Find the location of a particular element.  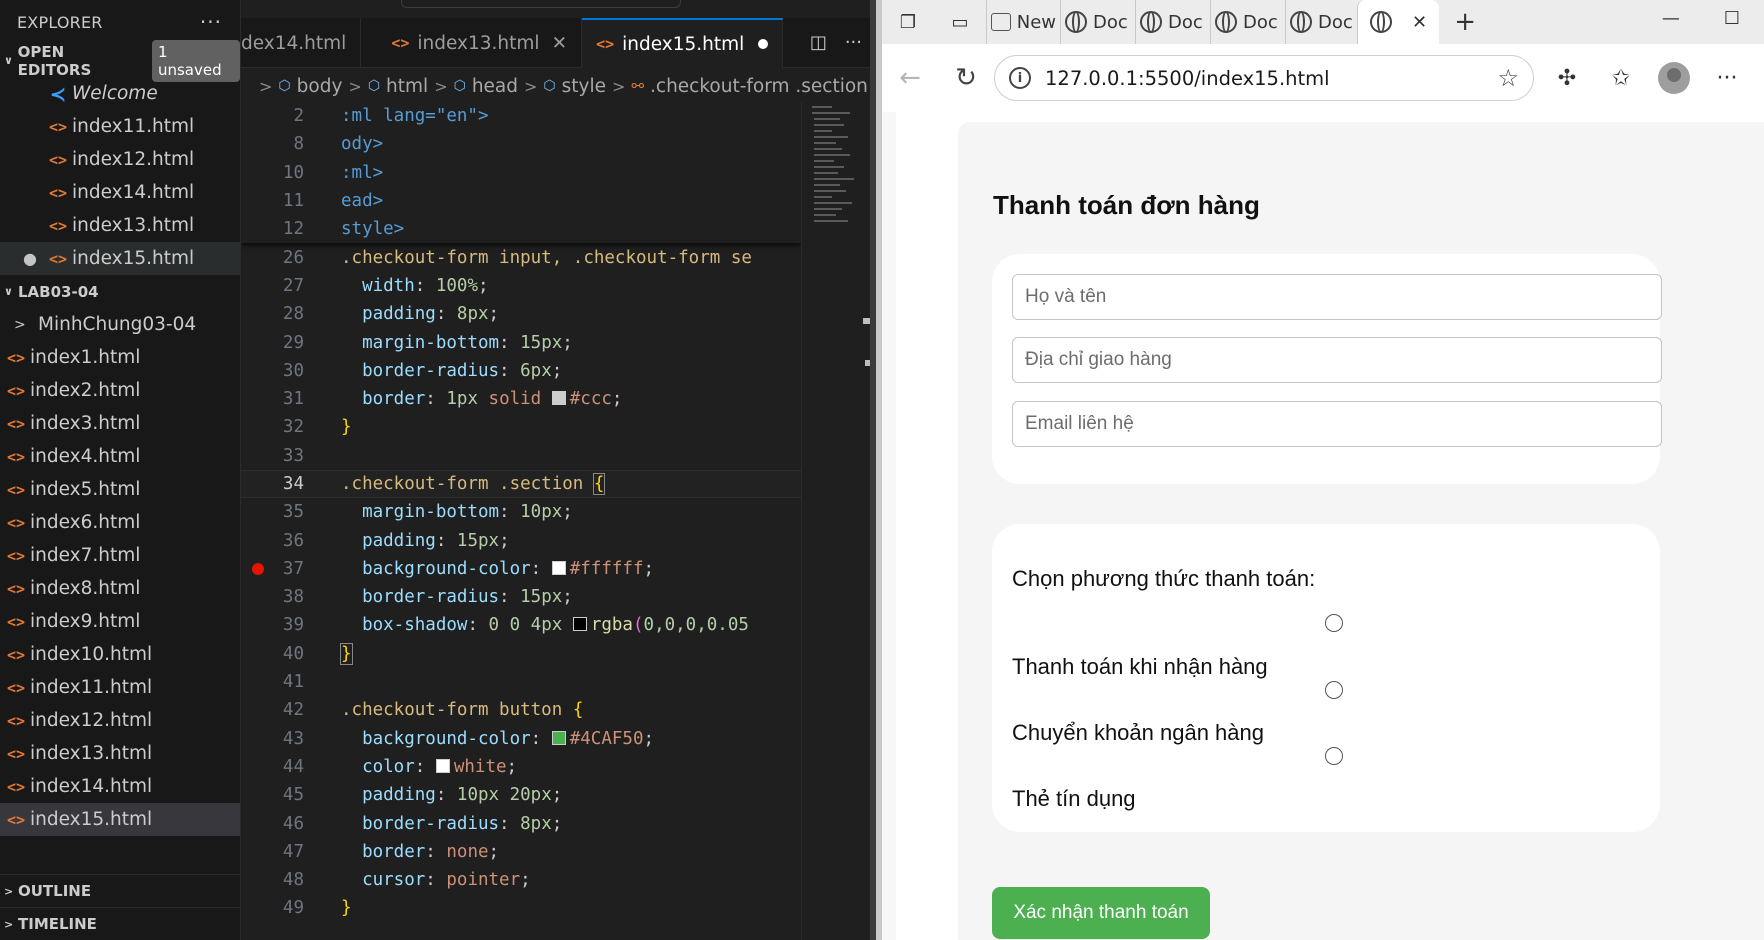

open-editor-item: <> index11.html is located at coordinates (120, 126).